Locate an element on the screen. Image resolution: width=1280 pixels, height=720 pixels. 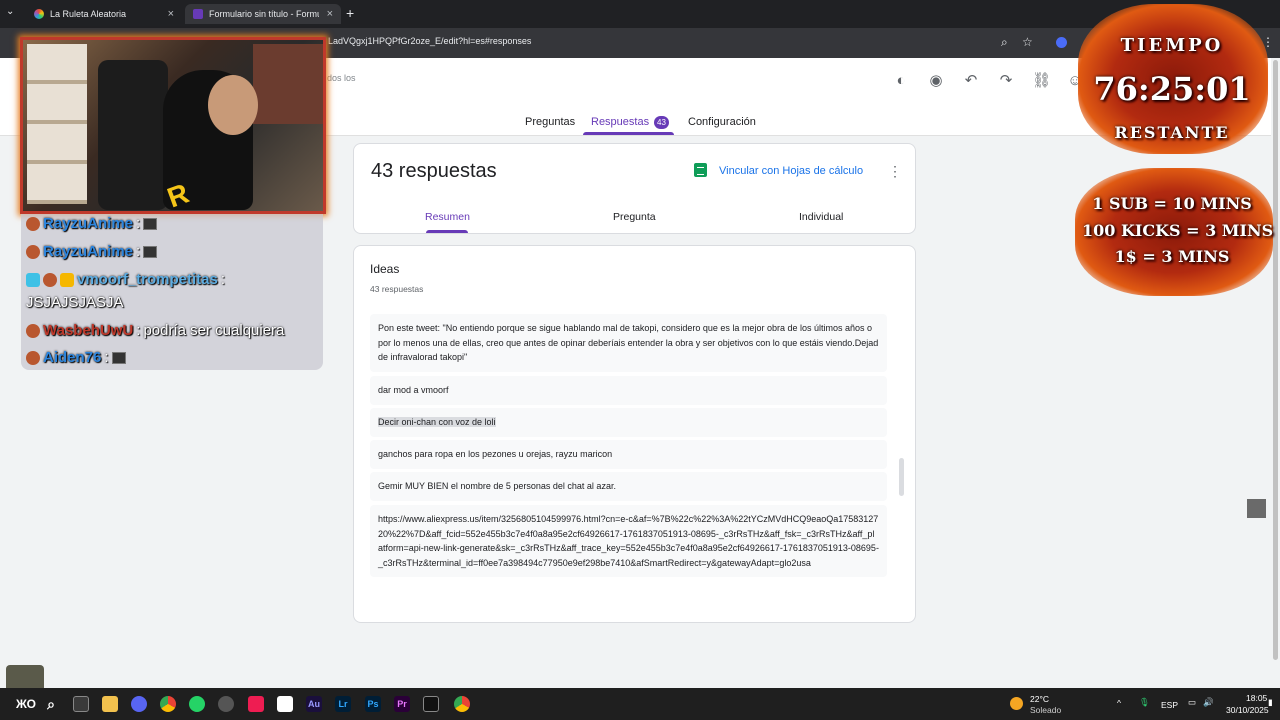
forms-favicon-icon is located at coordinates (198, 14).